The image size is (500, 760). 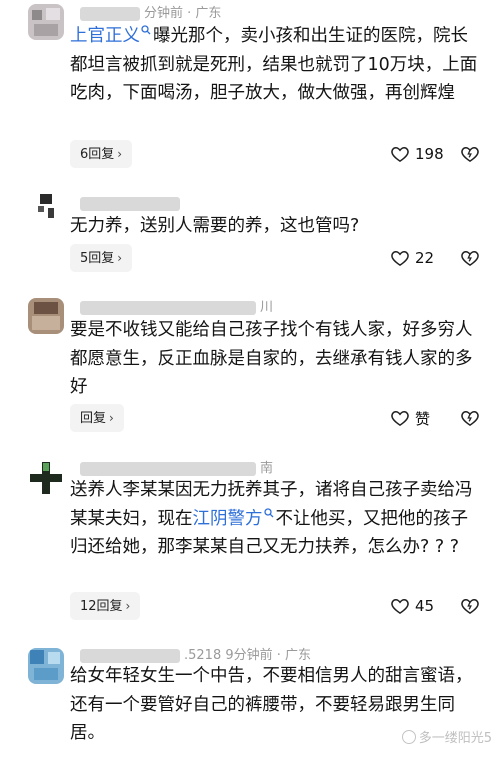 What do you see at coordinates (408, 737) in the screenshot?
I see `watermark-logo-icon` at bounding box center [408, 737].